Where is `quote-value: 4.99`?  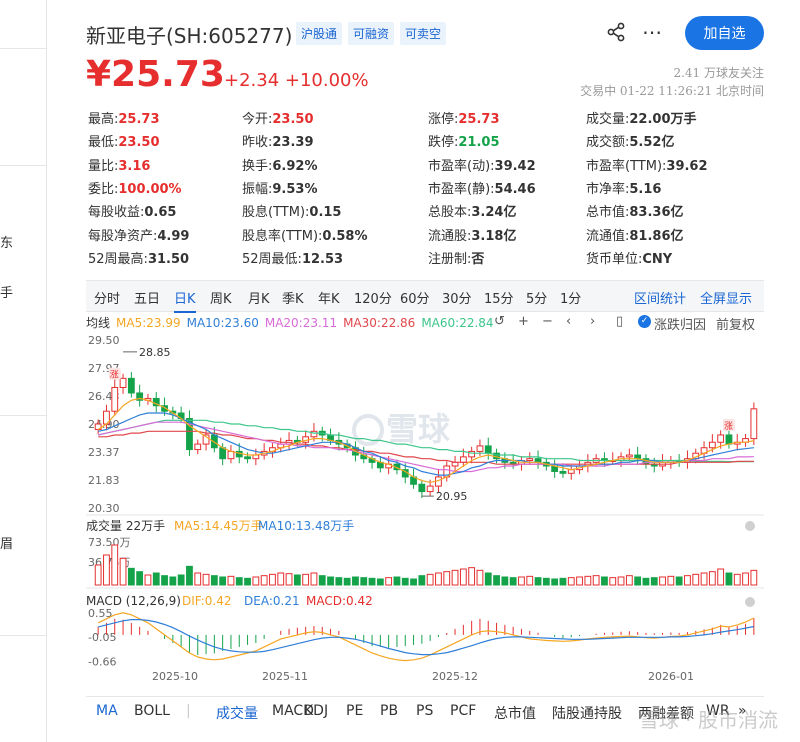
quote-value: 4.99 is located at coordinates (173, 236).